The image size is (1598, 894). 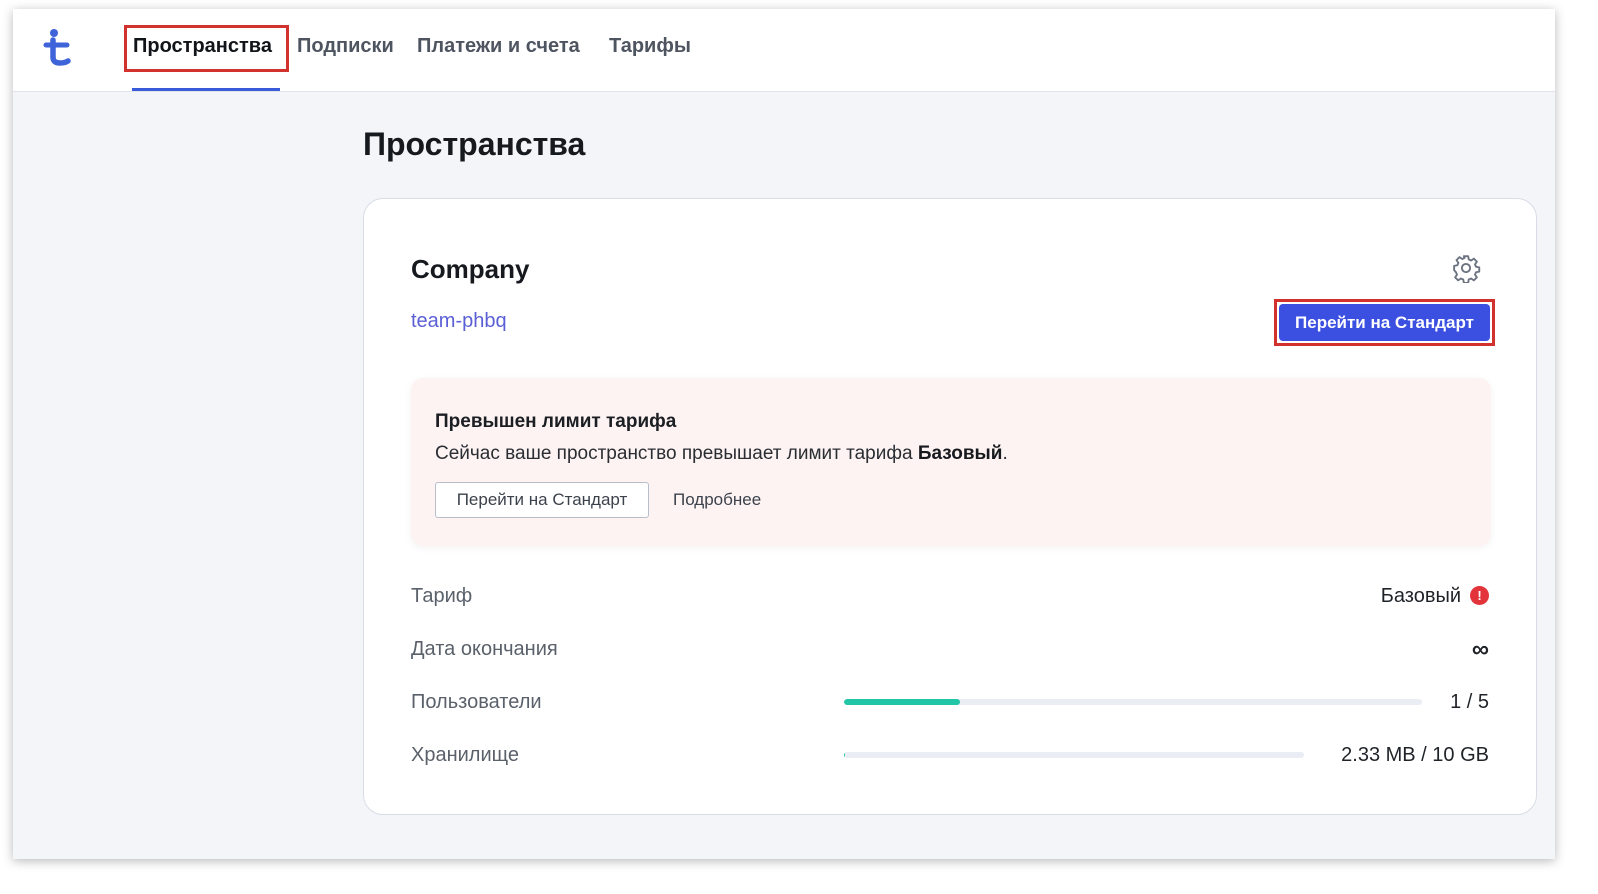 I want to click on plan-value: Базовый, so click(x=1420, y=596).